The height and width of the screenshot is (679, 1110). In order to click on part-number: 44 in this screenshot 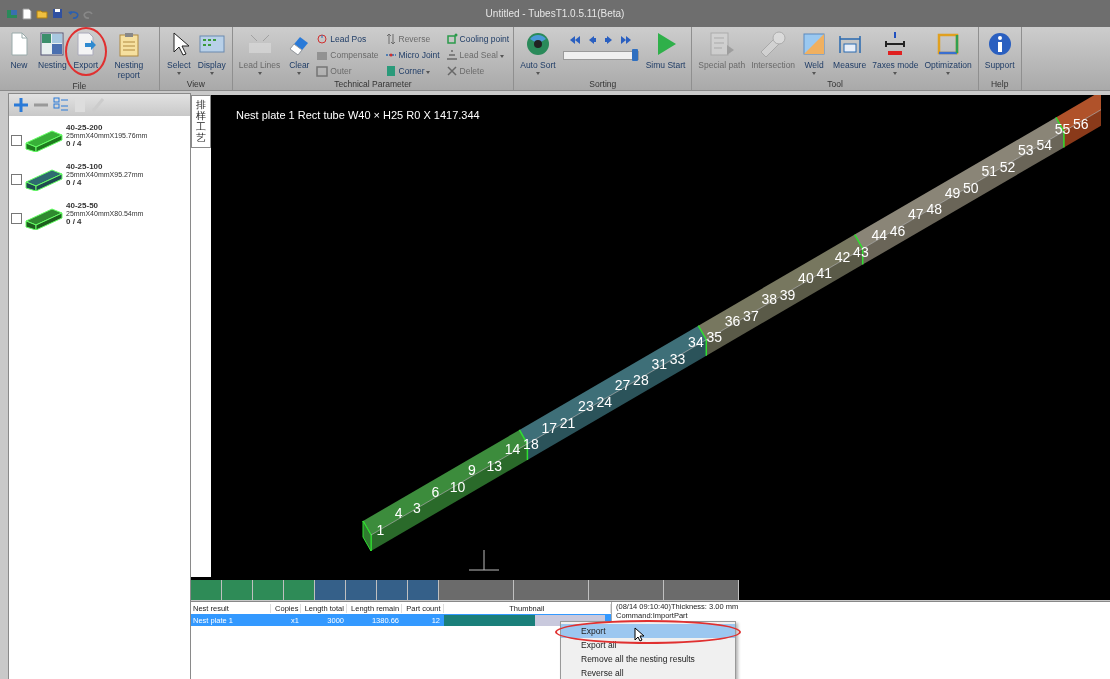, I will do `click(879, 235)`.